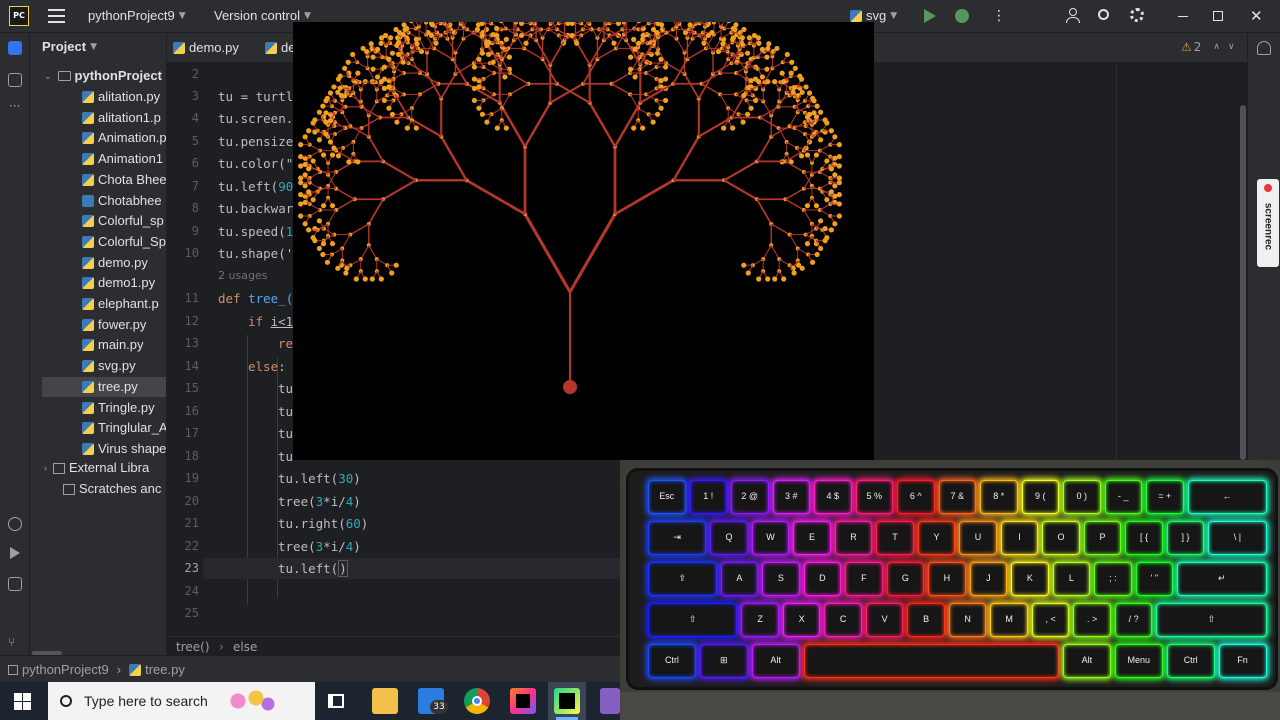 Image resolution: width=1280 pixels, height=720 pixels. I want to click on tree-file-item: svg.py, so click(109, 366).